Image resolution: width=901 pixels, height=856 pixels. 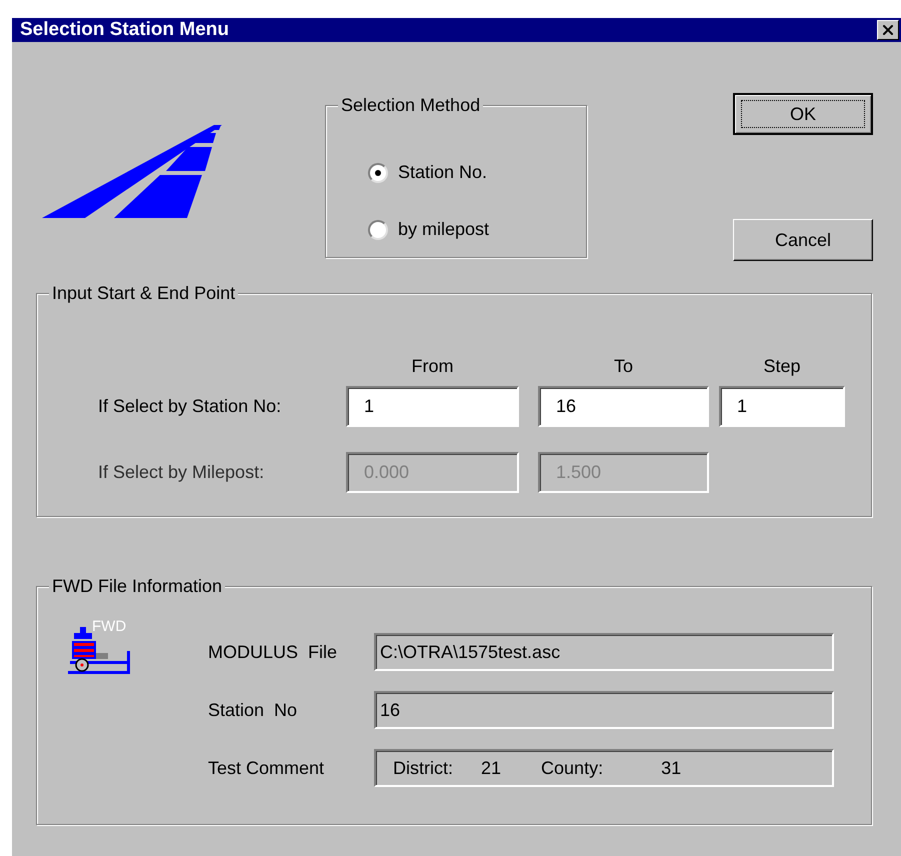 What do you see at coordinates (189, 406) in the screenshot?
I see `row-label: If Select by Station No:` at bounding box center [189, 406].